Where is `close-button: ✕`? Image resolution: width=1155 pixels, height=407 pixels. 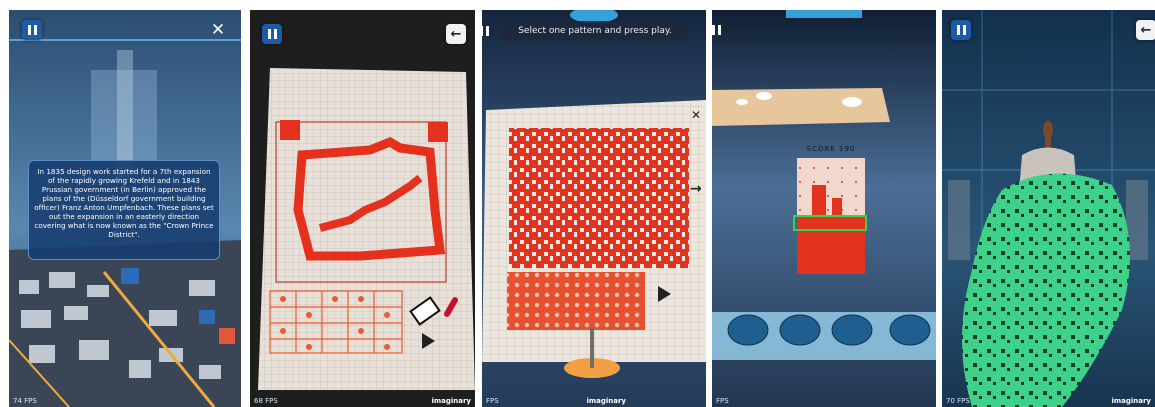
close-button: ✕ is located at coordinates (218, 30).